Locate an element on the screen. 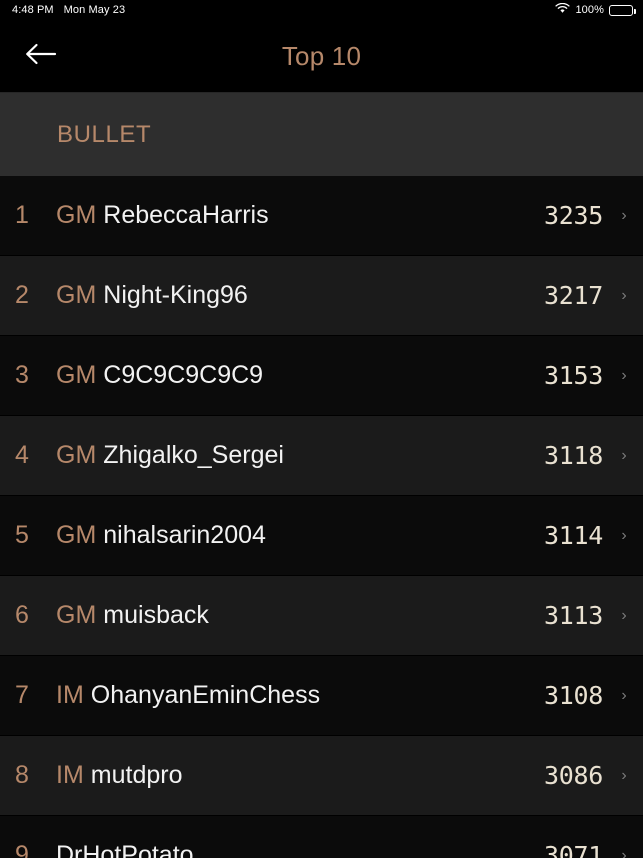 The height and width of the screenshot is (858, 643). player-username: Night-King96 is located at coordinates (175, 295).